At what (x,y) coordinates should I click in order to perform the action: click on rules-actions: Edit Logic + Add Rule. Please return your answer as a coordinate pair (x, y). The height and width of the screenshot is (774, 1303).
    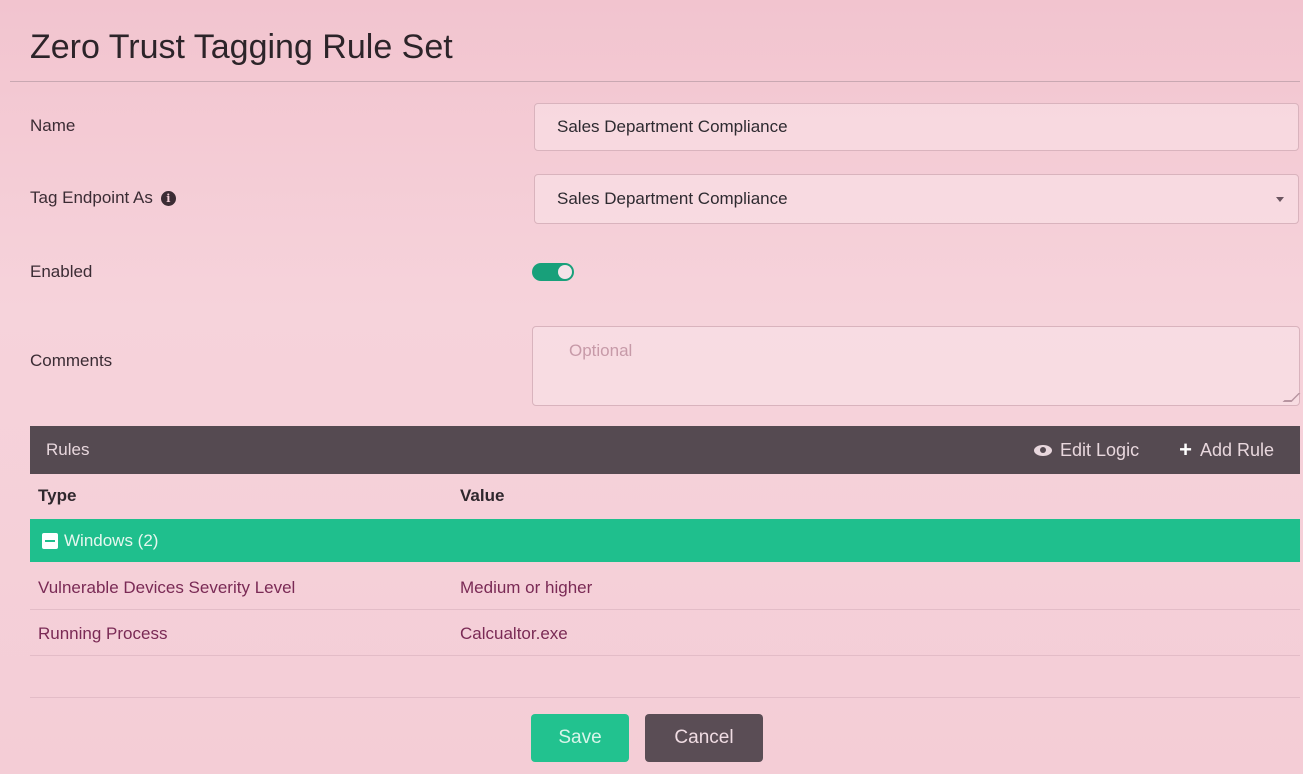
    Looking at the image, I should click on (1154, 450).